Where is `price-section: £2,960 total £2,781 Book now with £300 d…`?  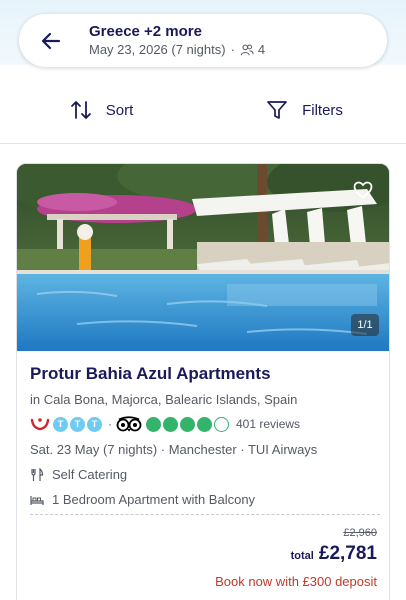 price-section: £2,960 total £2,781 Book now with £300 d… is located at coordinates (296, 558).